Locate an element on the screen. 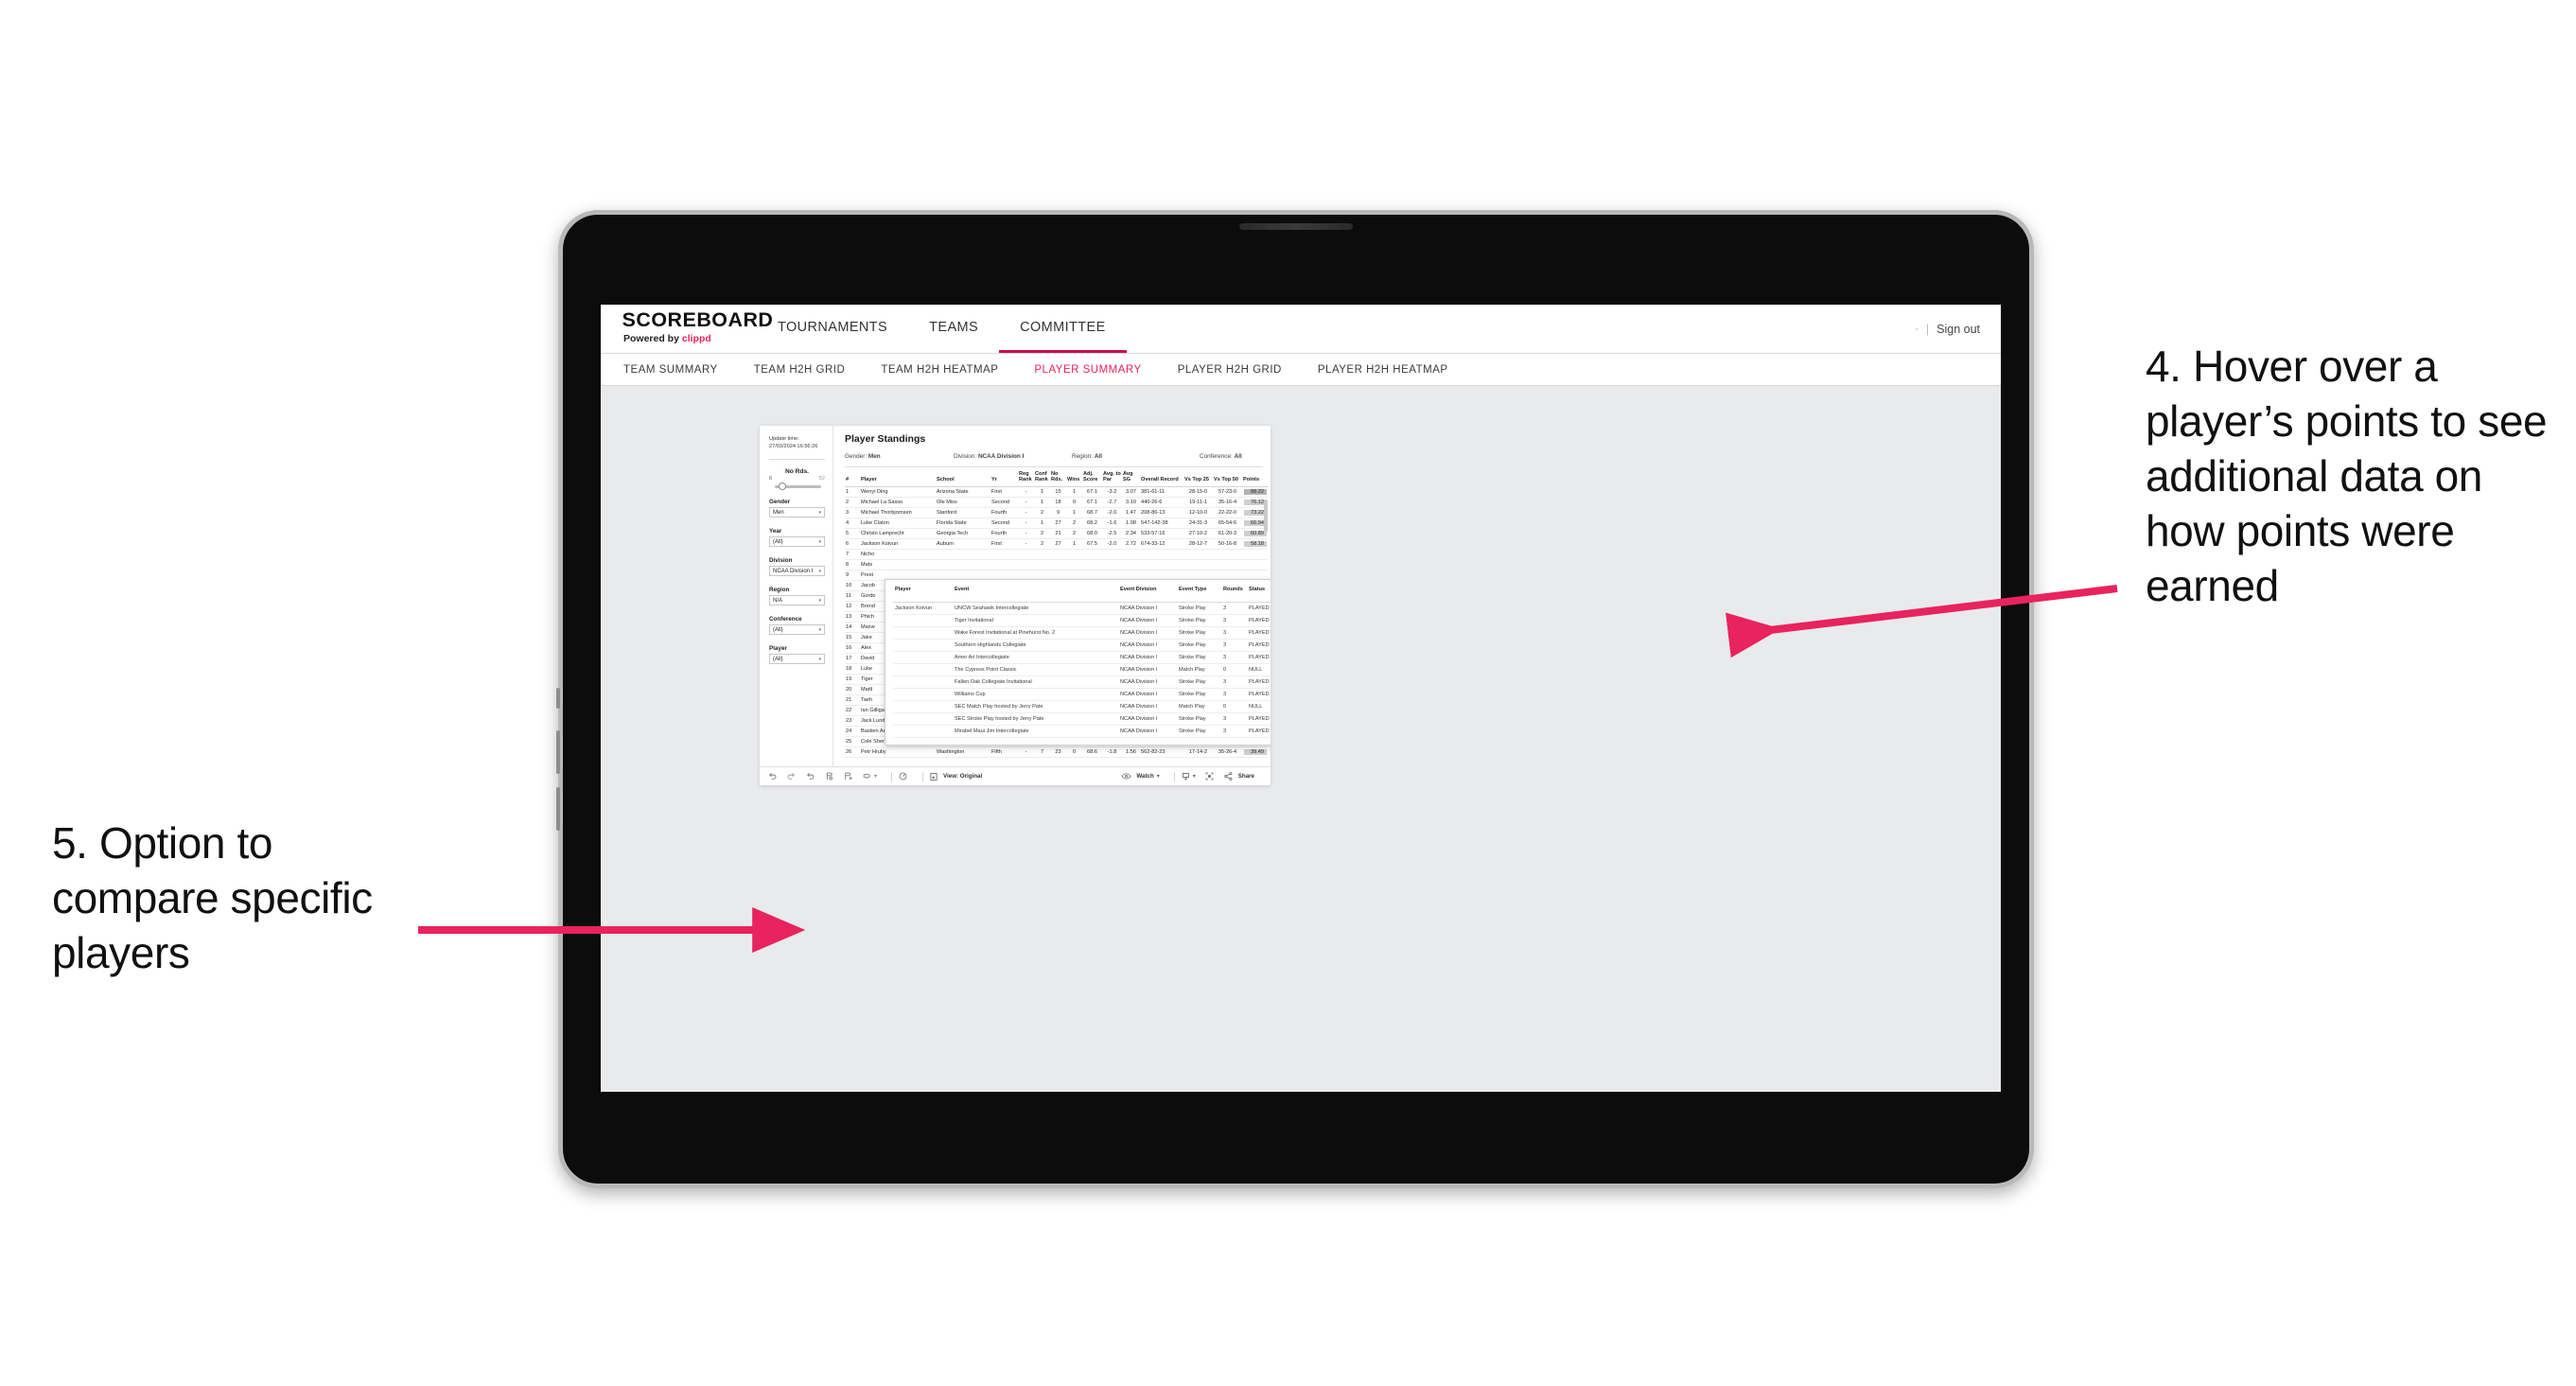 Image resolution: width=2576 pixels, height=1386 pixels. col-school: School is located at coordinates (963, 478).